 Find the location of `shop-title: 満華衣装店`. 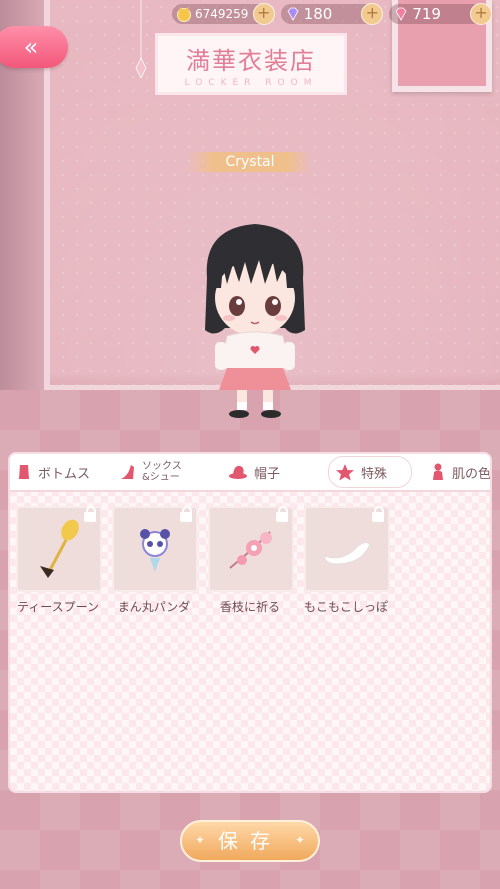

shop-title: 満華衣装店 is located at coordinates (251, 61).